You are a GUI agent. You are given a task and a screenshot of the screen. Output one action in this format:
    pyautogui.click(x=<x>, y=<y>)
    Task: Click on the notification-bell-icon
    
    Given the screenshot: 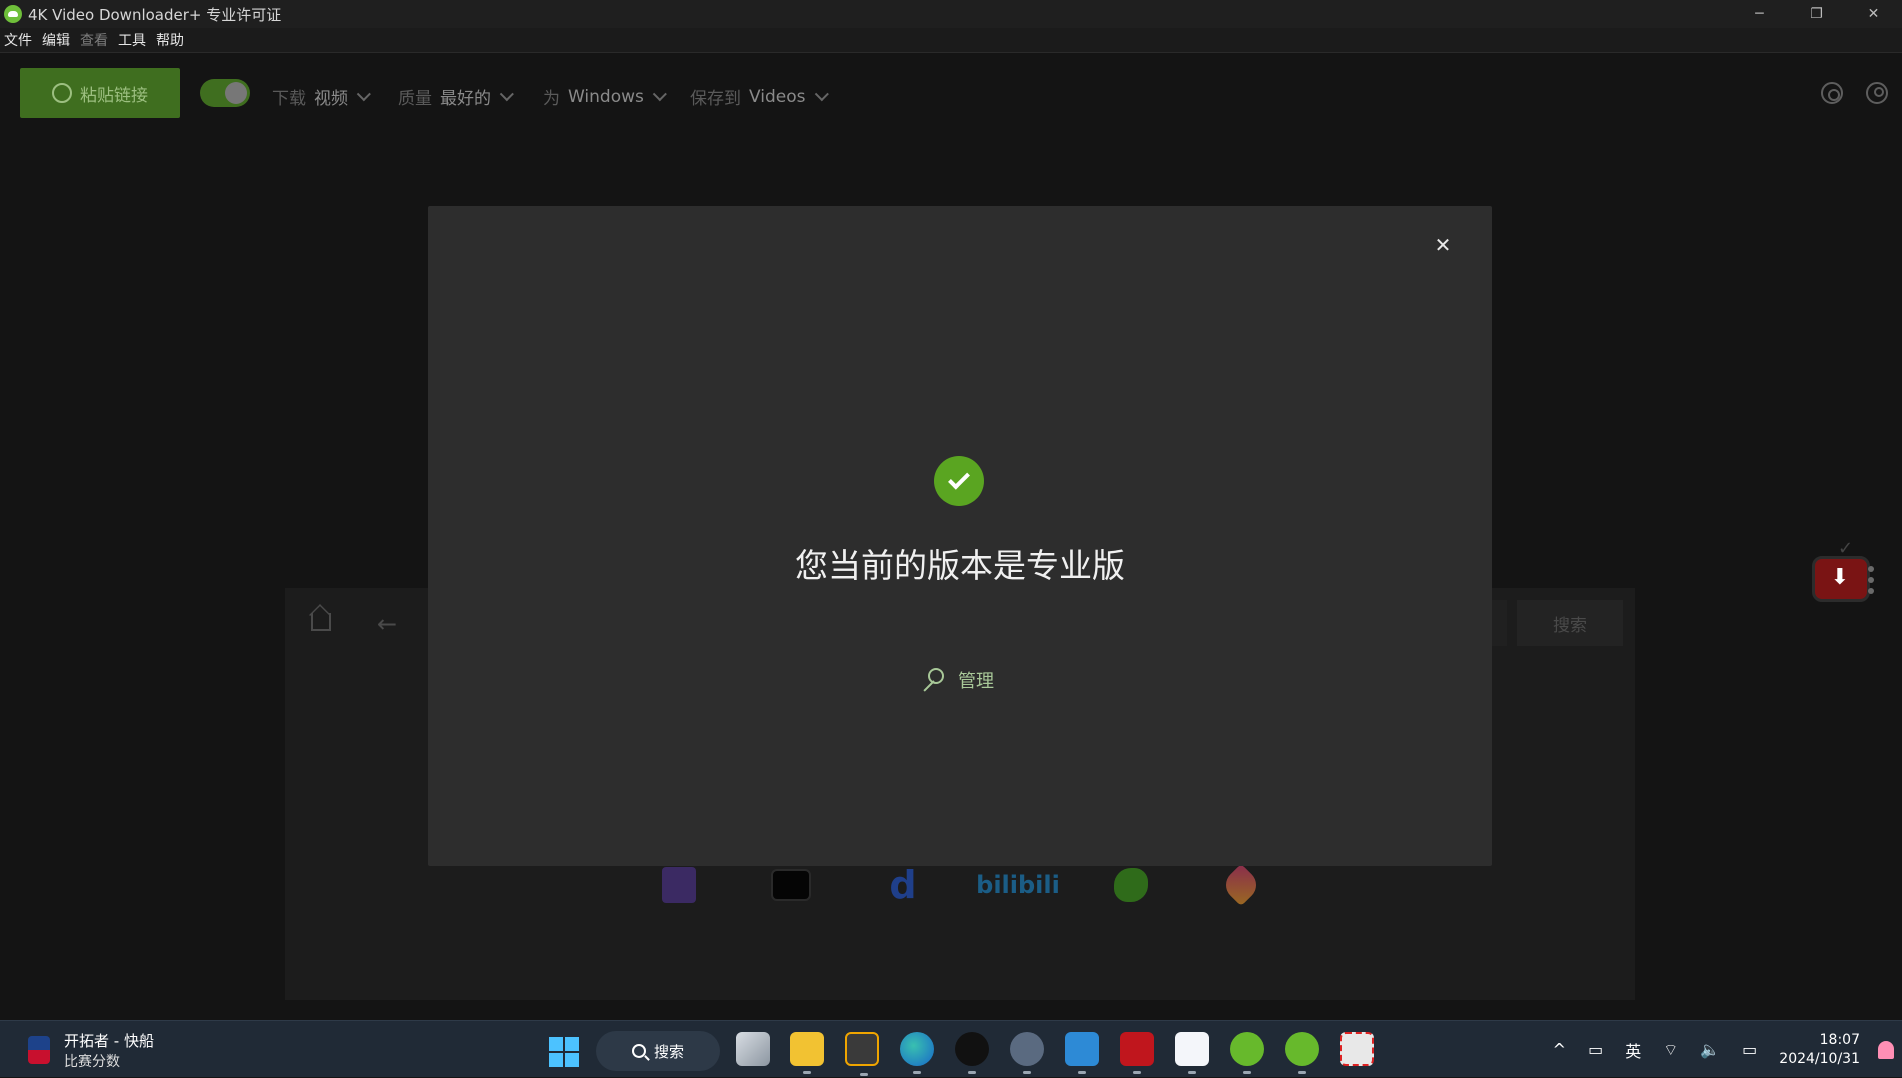 What is the action you would take?
    pyautogui.click(x=1886, y=1049)
    